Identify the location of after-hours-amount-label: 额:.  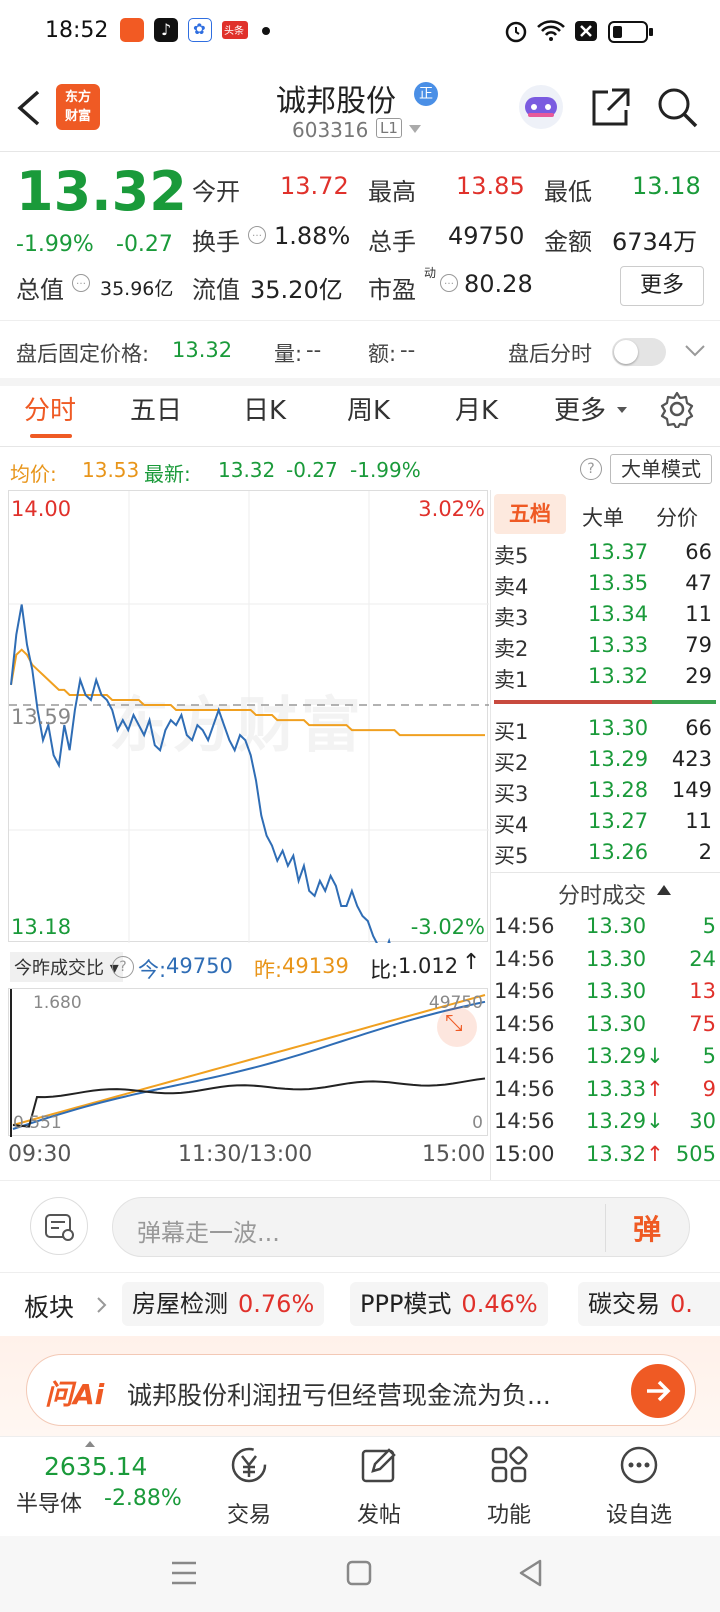
(382, 354).